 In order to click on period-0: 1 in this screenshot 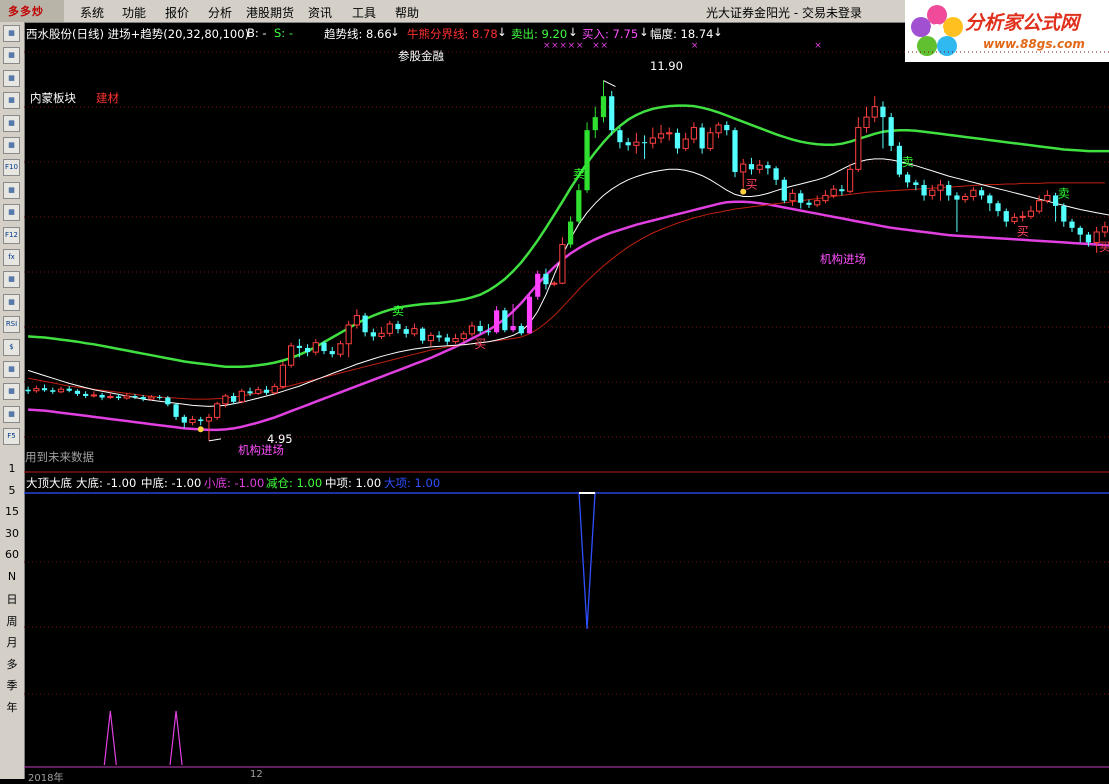, I will do `click(12, 468)`.